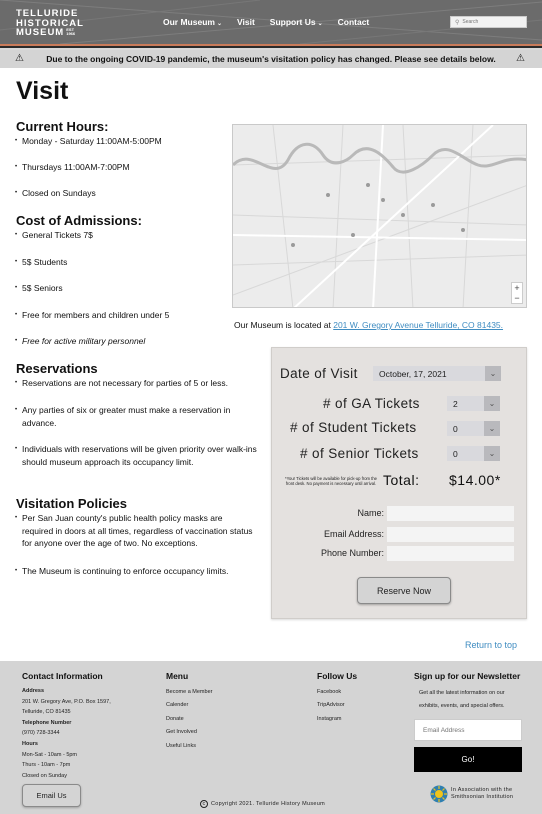 The height and width of the screenshot is (814, 542). What do you see at coordinates (138, 341) in the screenshot?
I see `admission-item: Free for active military personnel` at bounding box center [138, 341].